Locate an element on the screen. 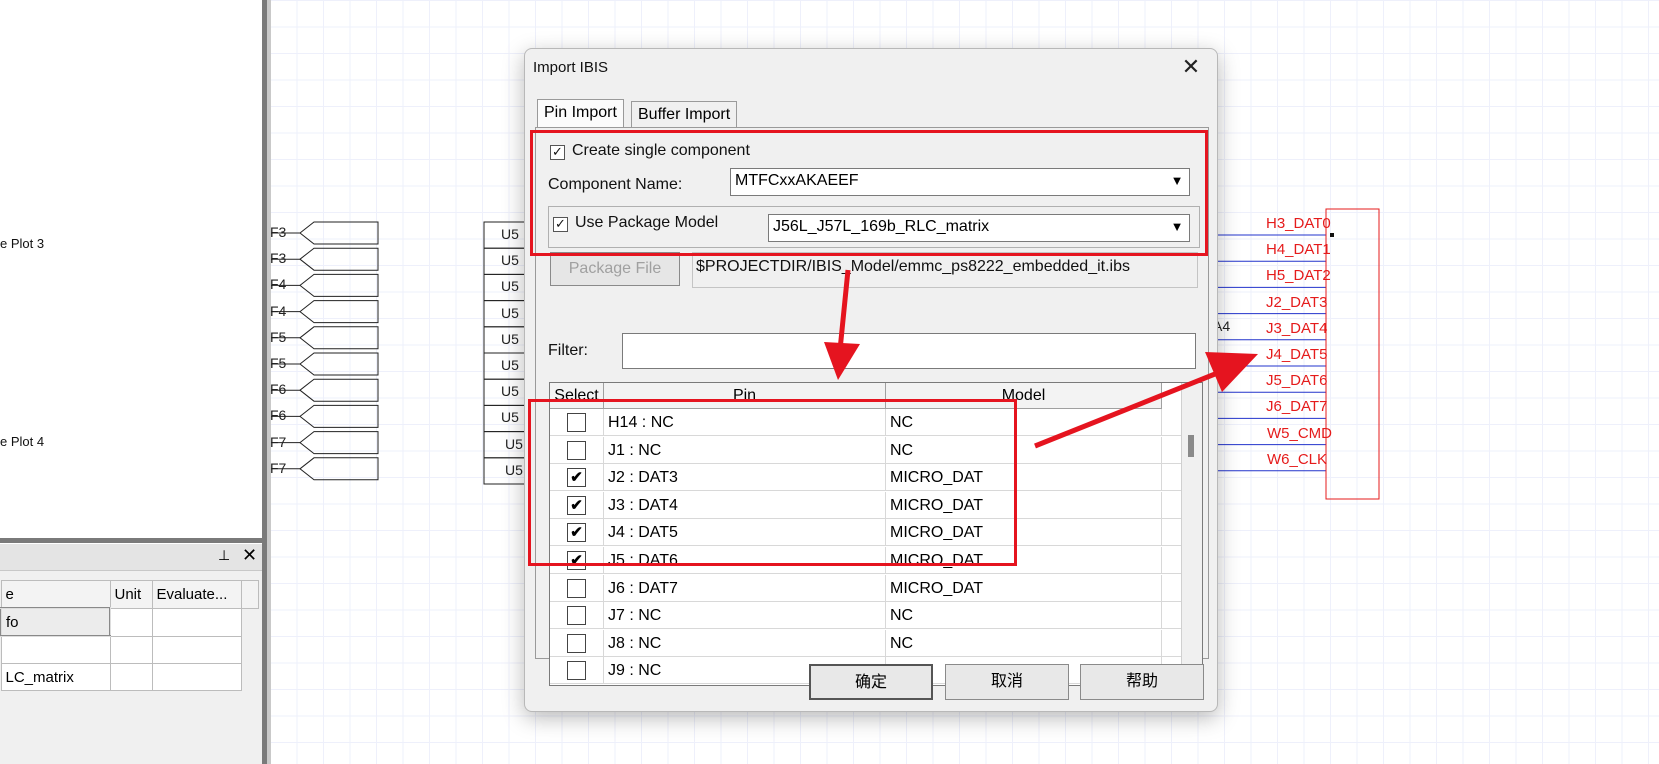  tab-buffer-import: Buffer Import is located at coordinates (684, 114).